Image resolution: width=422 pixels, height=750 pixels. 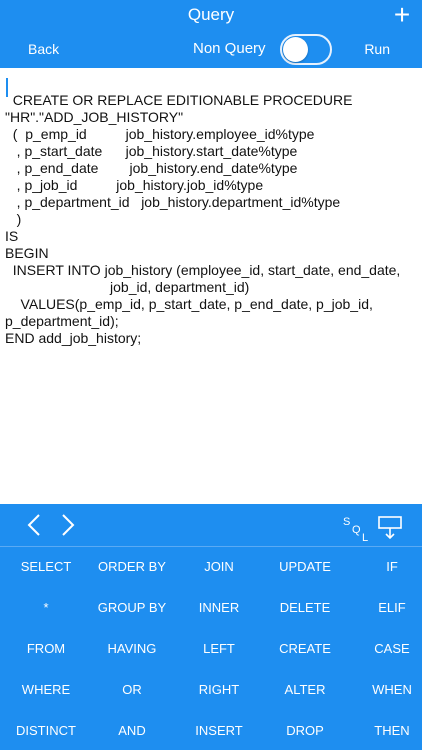 I want to click on key-create: CREATE, so click(x=305, y=649).